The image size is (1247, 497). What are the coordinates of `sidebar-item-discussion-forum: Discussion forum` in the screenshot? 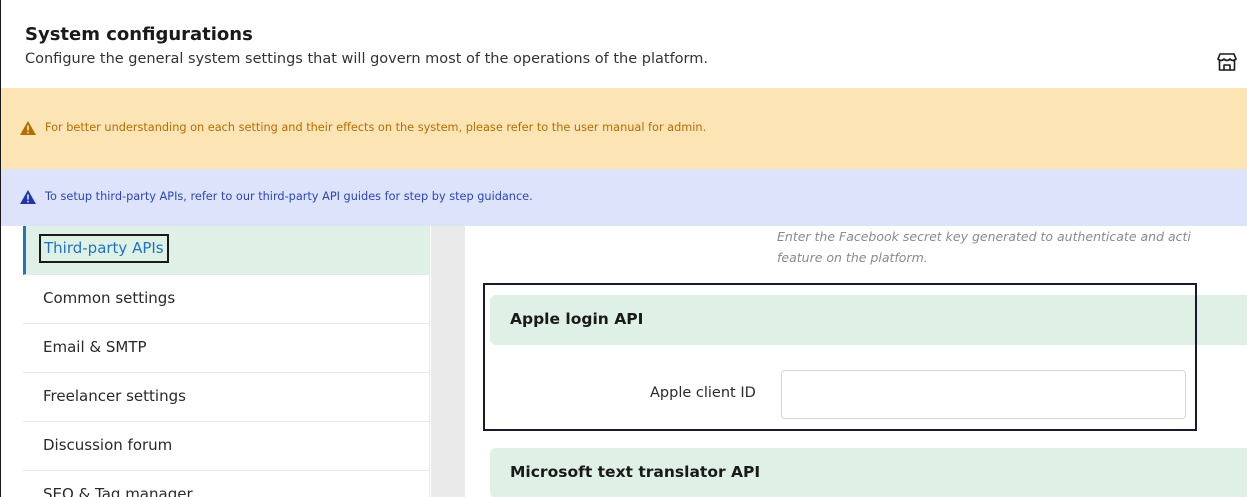 It's located at (226, 446).